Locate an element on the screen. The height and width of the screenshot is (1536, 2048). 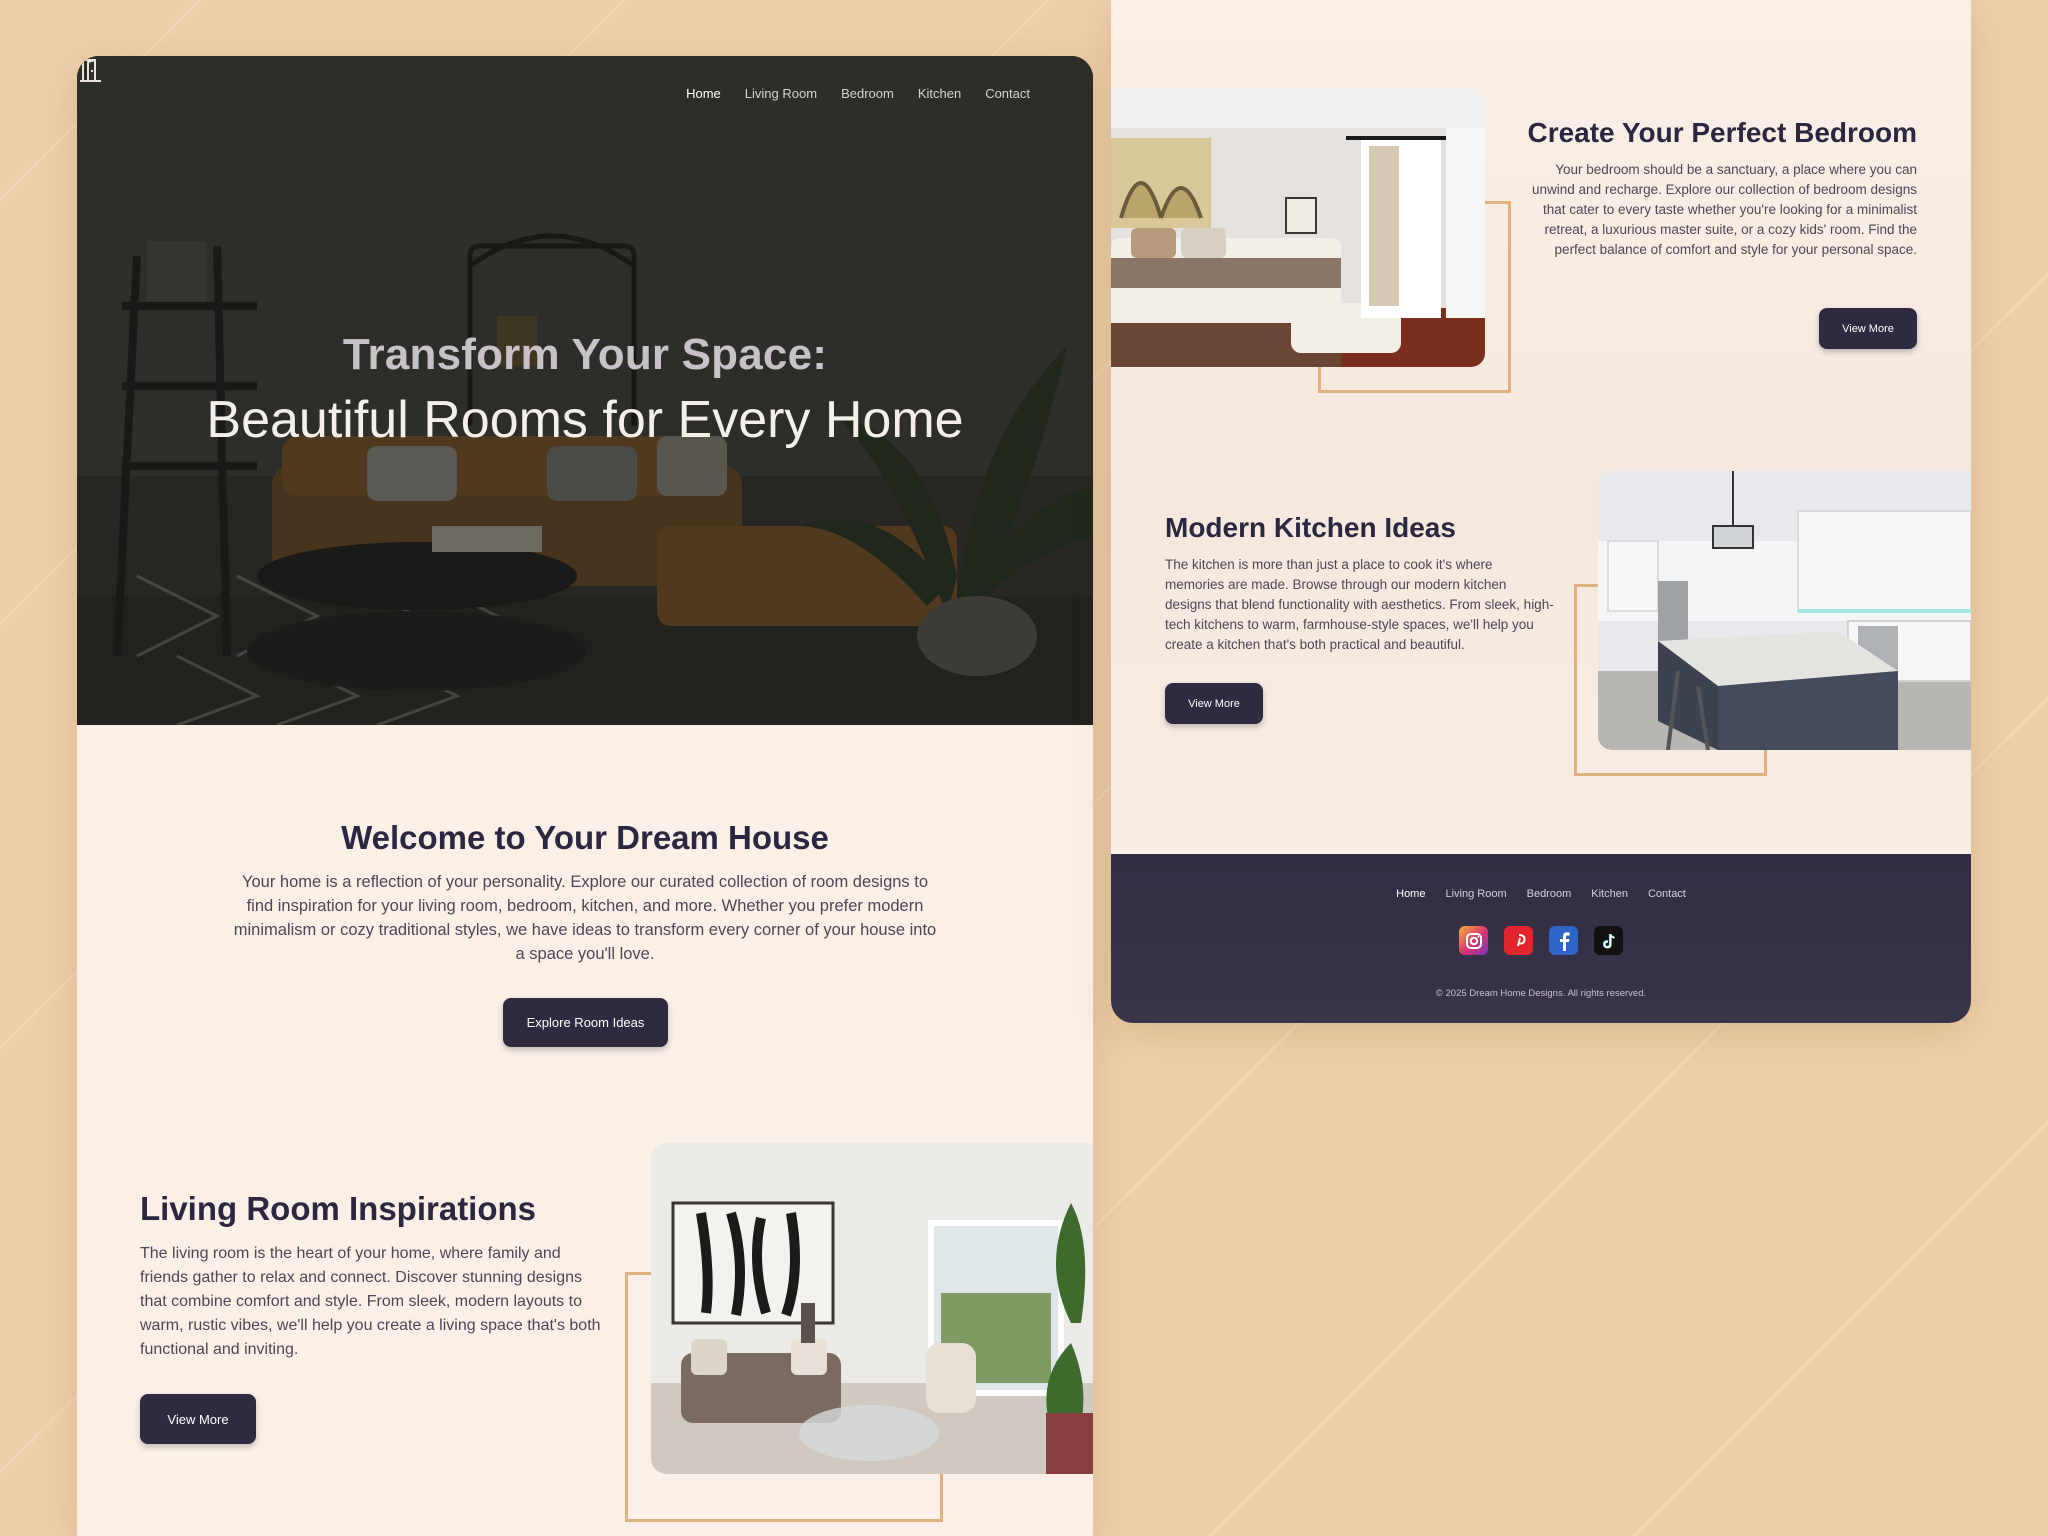
explore-room-ideas-button: Explore Room Ideas is located at coordinates (585, 1022).